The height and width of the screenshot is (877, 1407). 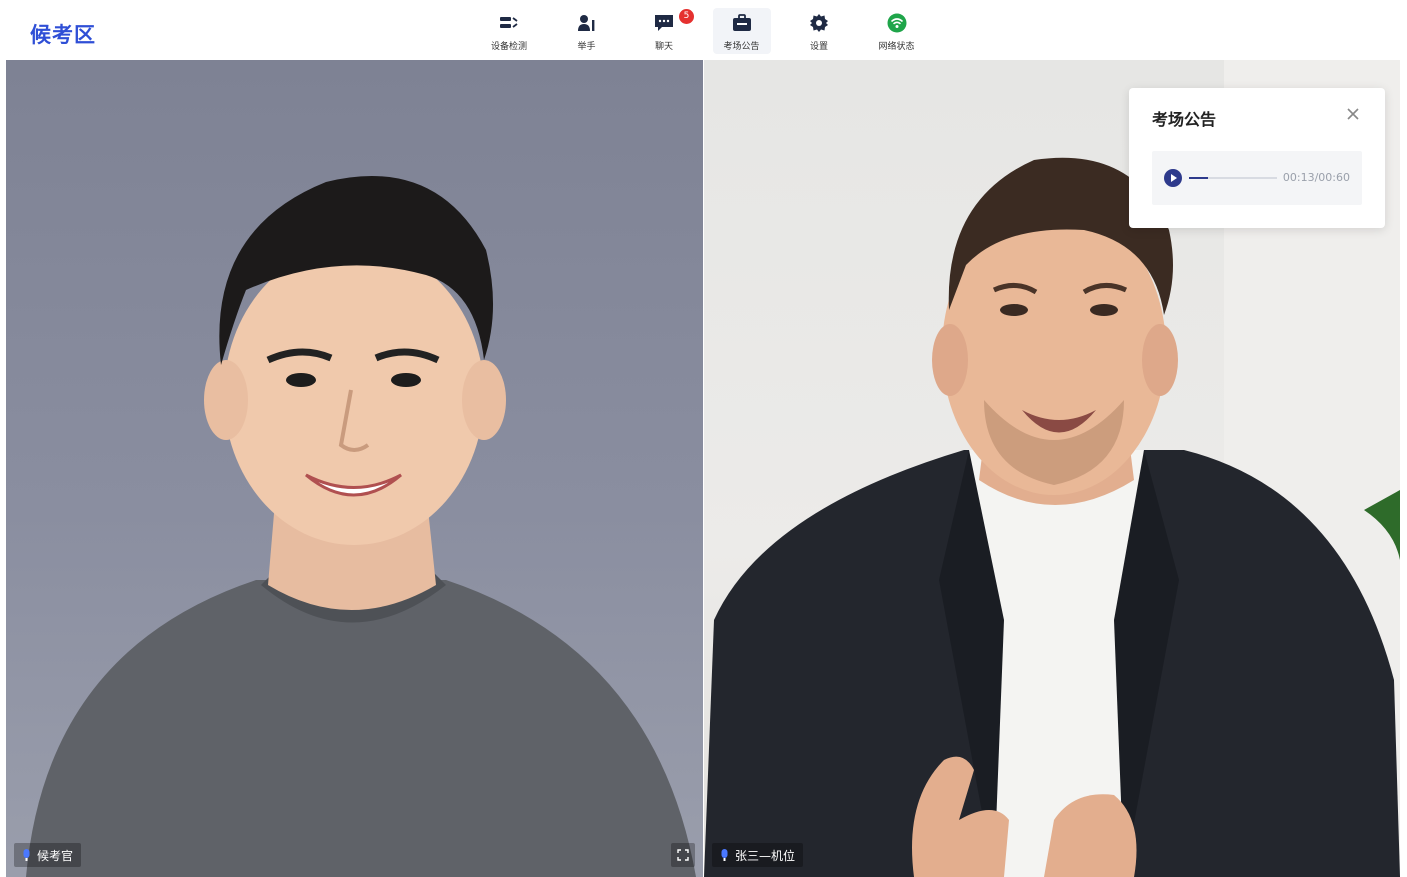 I want to click on network-status-button: 网络状态, so click(x=897, y=31).